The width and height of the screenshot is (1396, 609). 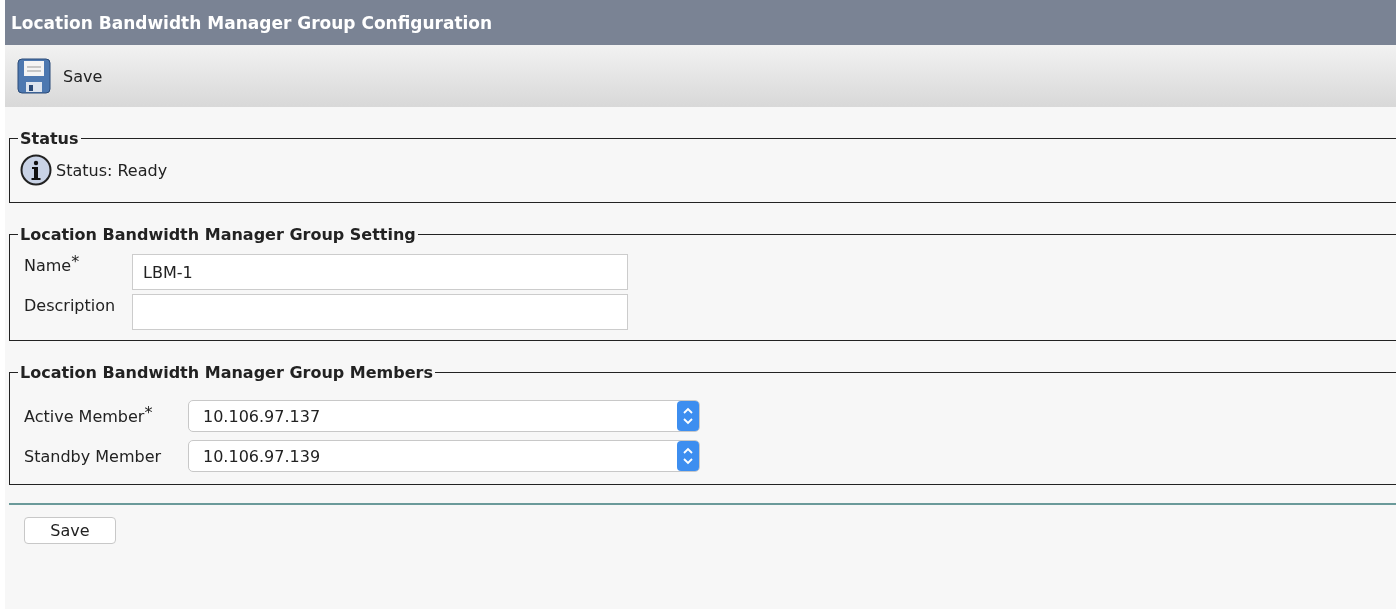 What do you see at coordinates (36, 170) in the screenshot?
I see `info-icon` at bounding box center [36, 170].